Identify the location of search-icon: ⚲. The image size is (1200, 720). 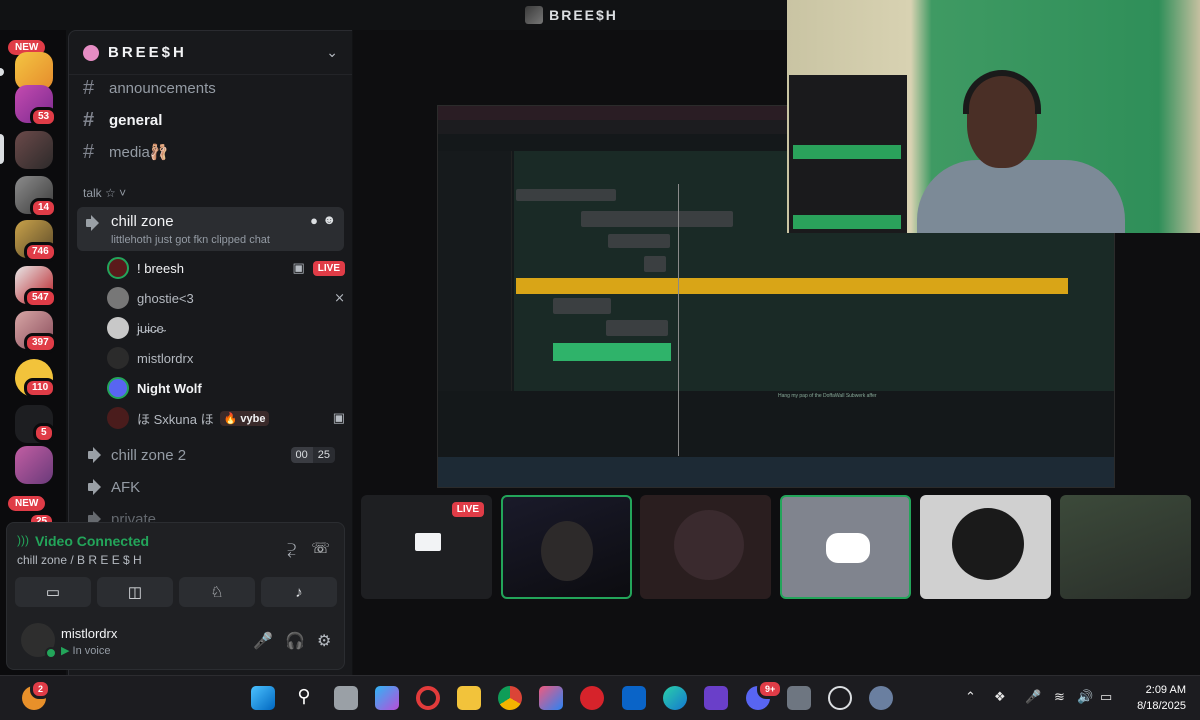
(304, 698).